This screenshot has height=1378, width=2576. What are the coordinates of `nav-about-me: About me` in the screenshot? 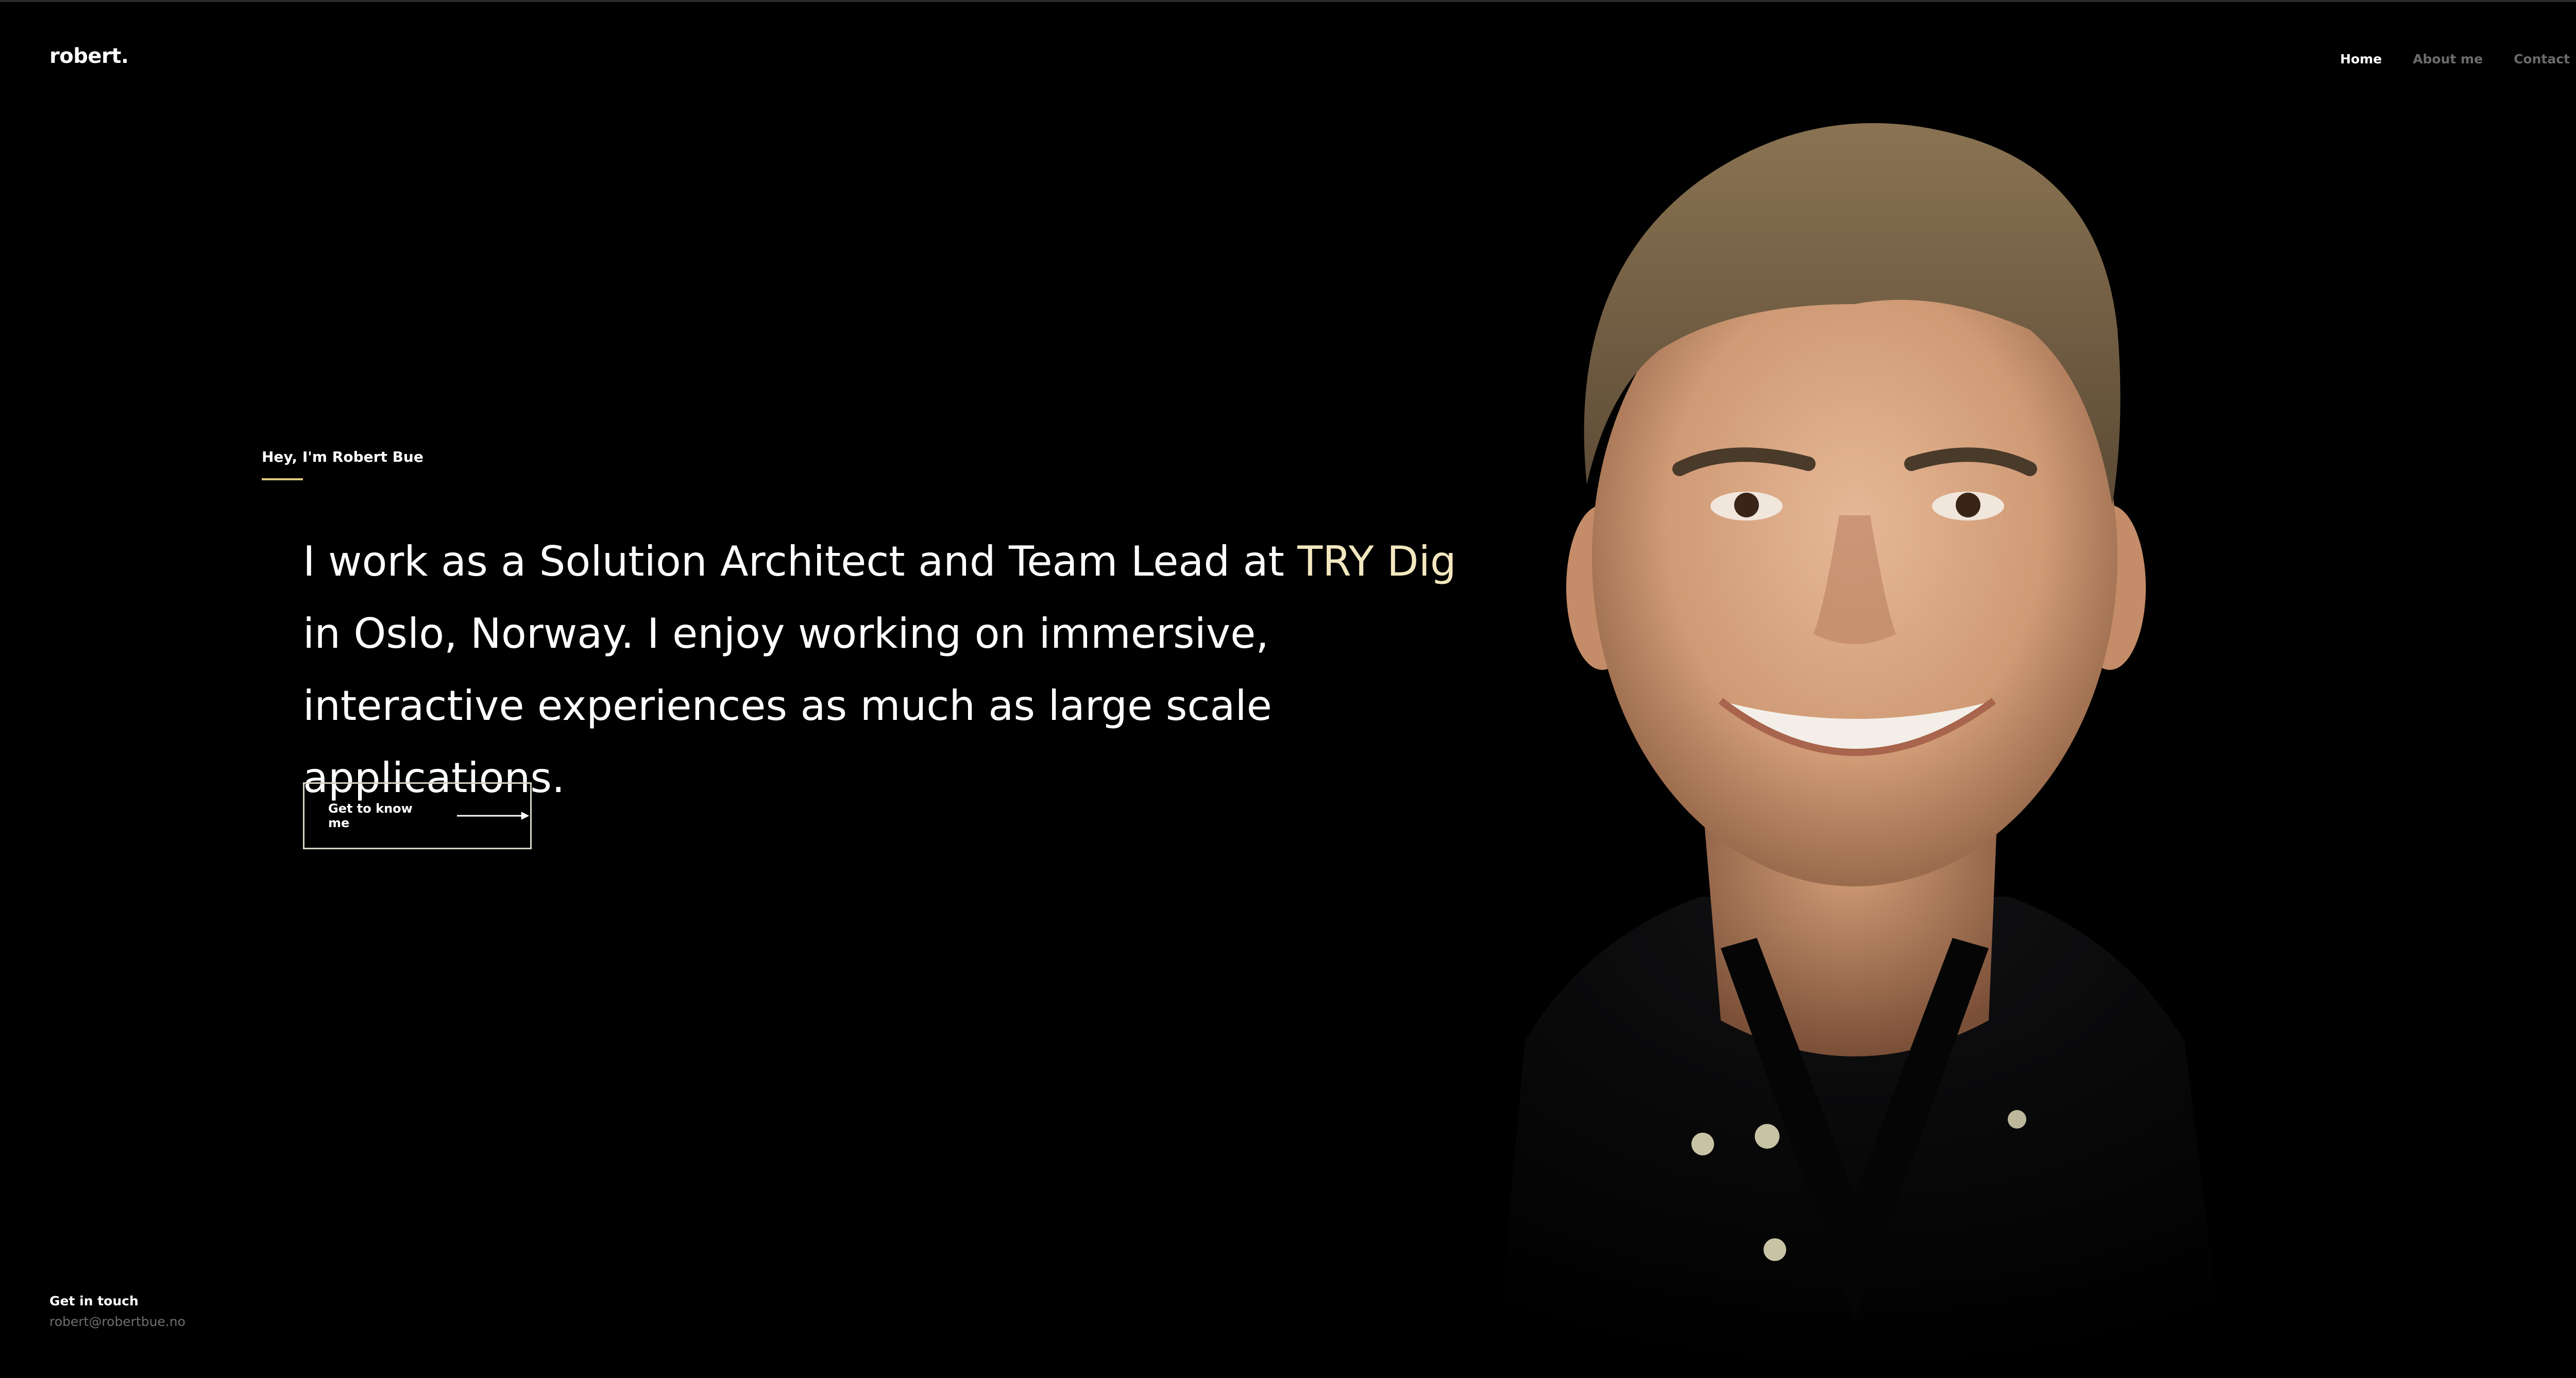 It's located at (2448, 59).